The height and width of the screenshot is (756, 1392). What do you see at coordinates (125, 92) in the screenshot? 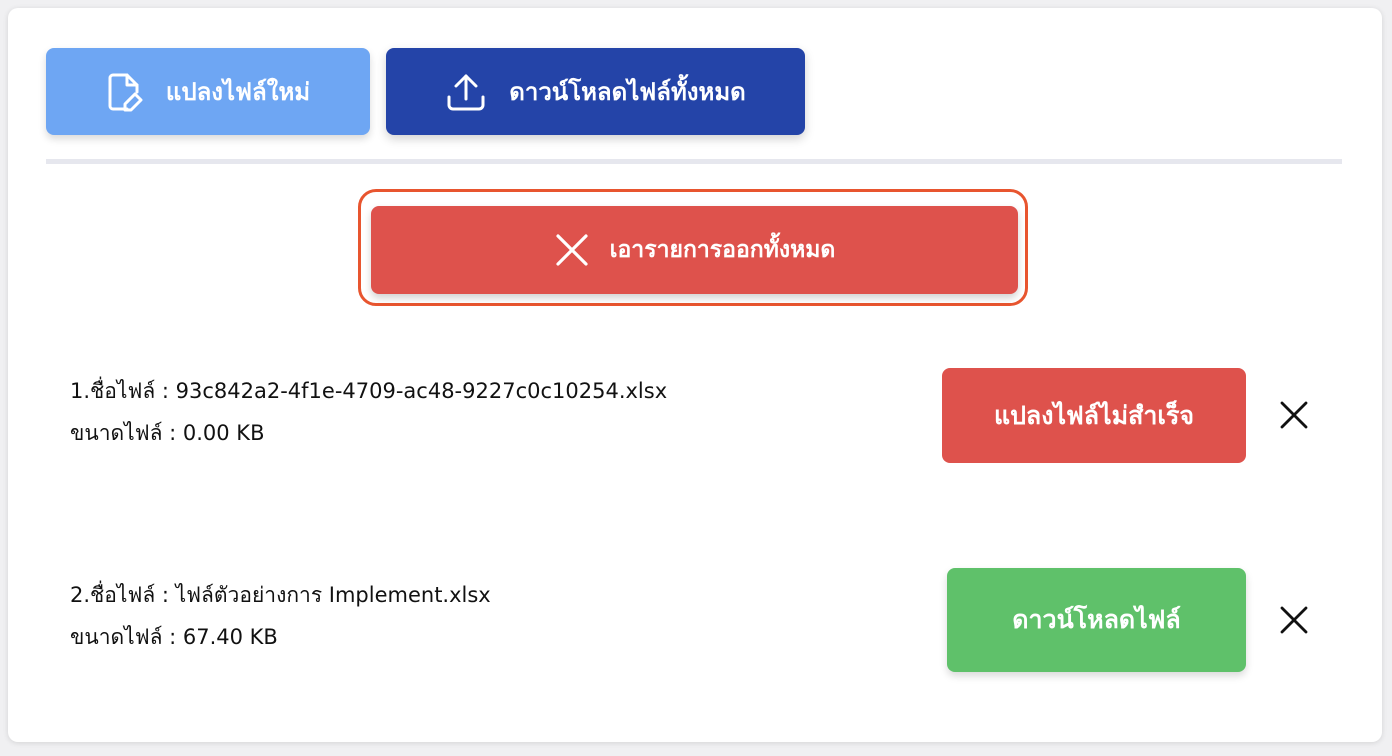
I see `edit-file-icon` at bounding box center [125, 92].